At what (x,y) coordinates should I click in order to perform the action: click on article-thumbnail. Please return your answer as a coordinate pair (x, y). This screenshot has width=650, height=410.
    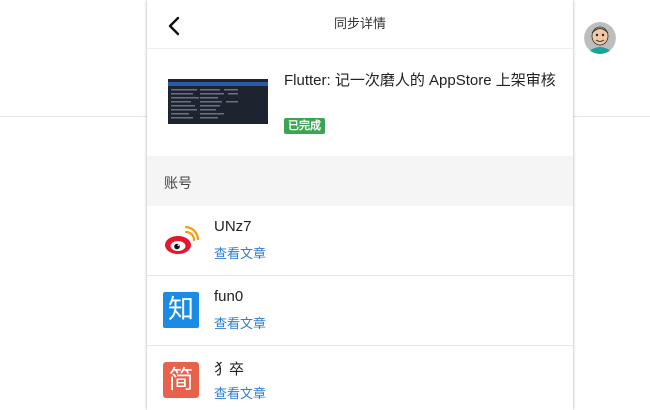
    Looking at the image, I should click on (218, 101).